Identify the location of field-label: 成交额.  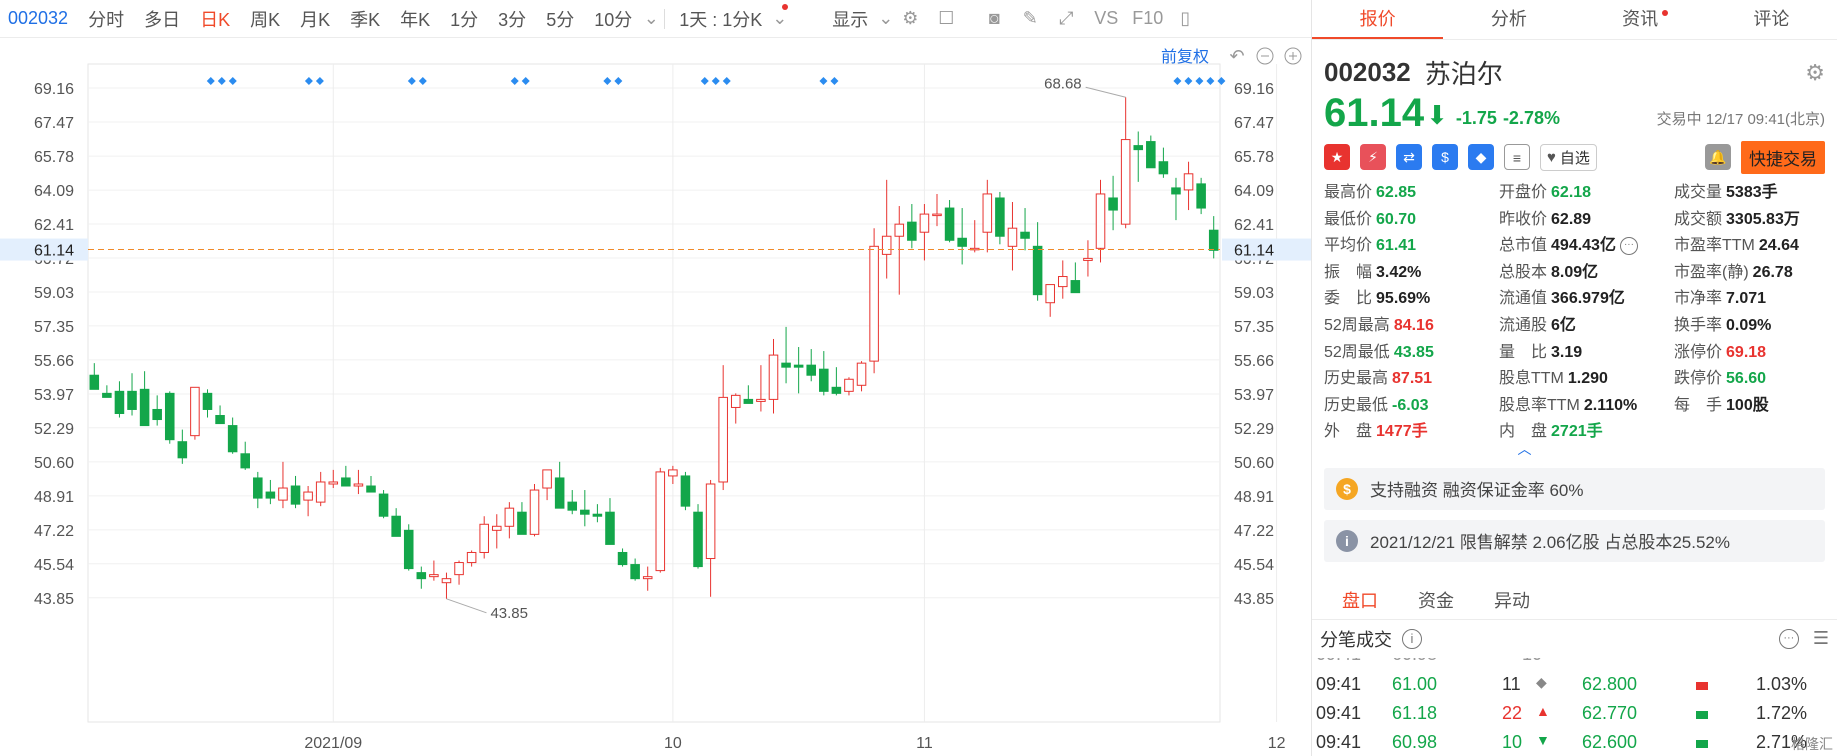
(1698, 219).